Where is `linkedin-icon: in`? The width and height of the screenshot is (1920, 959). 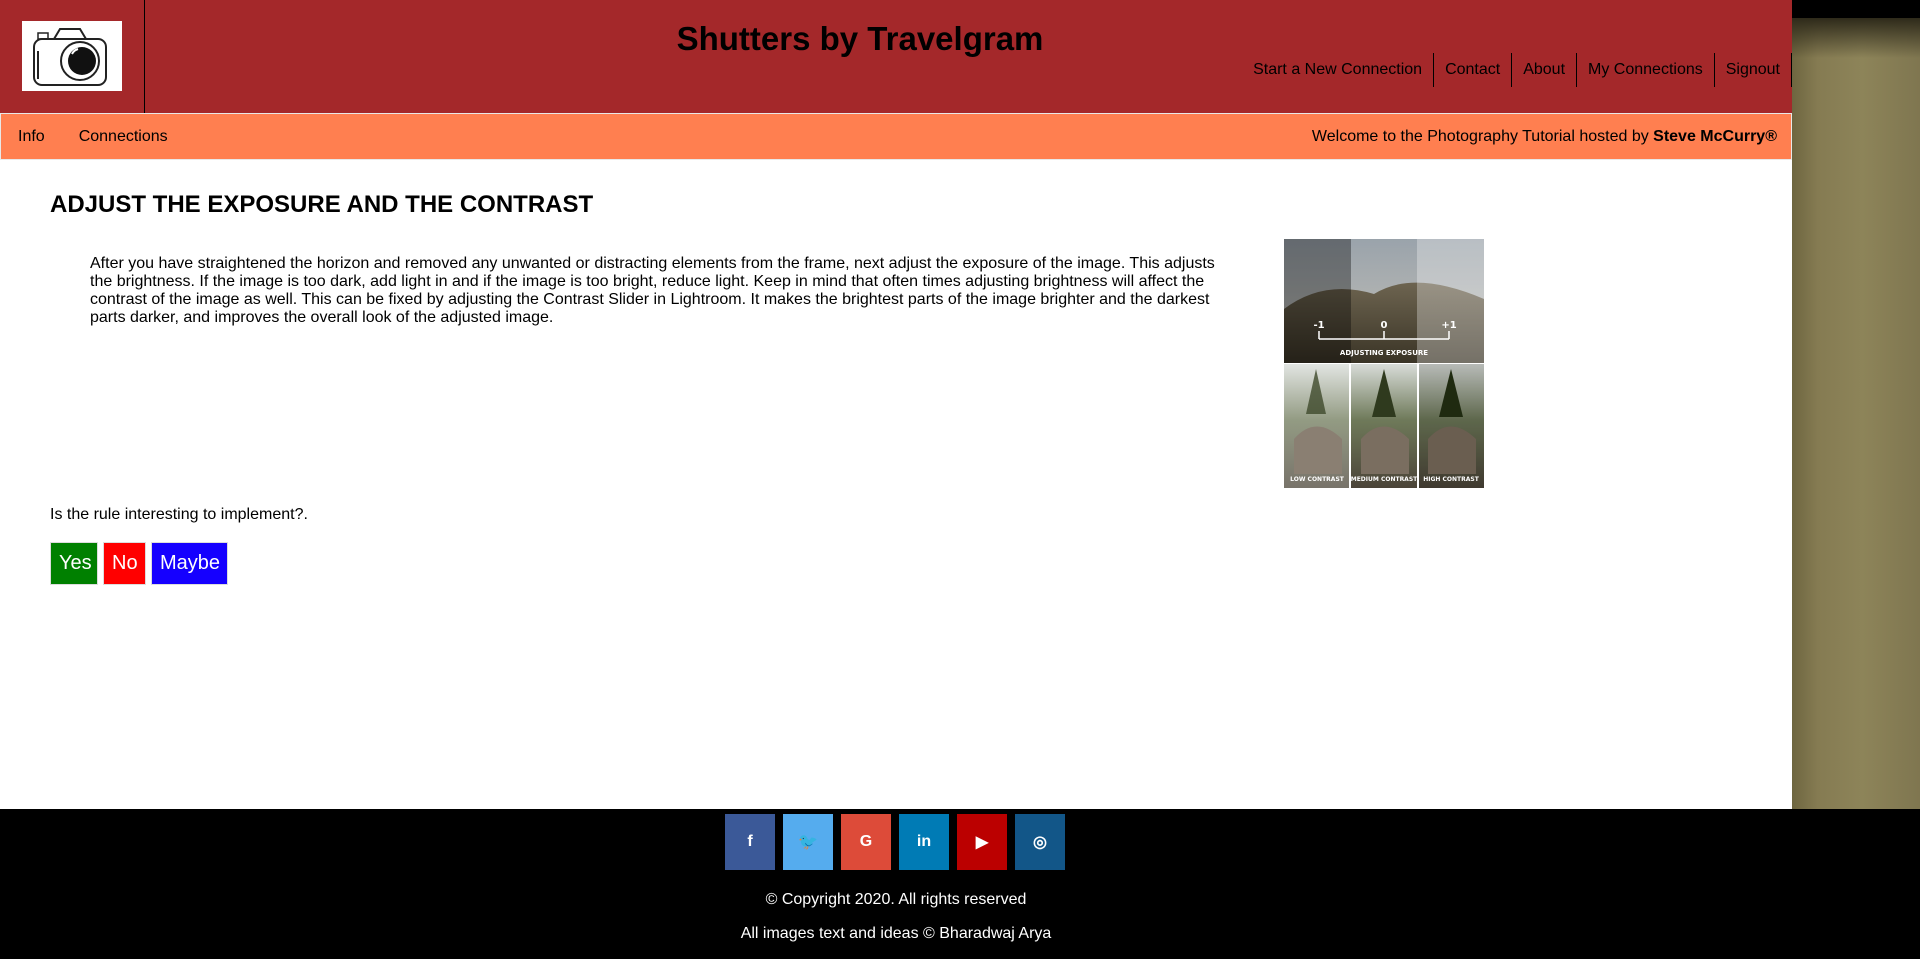 linkedin-icon: in is located at coordinates (924, 842).